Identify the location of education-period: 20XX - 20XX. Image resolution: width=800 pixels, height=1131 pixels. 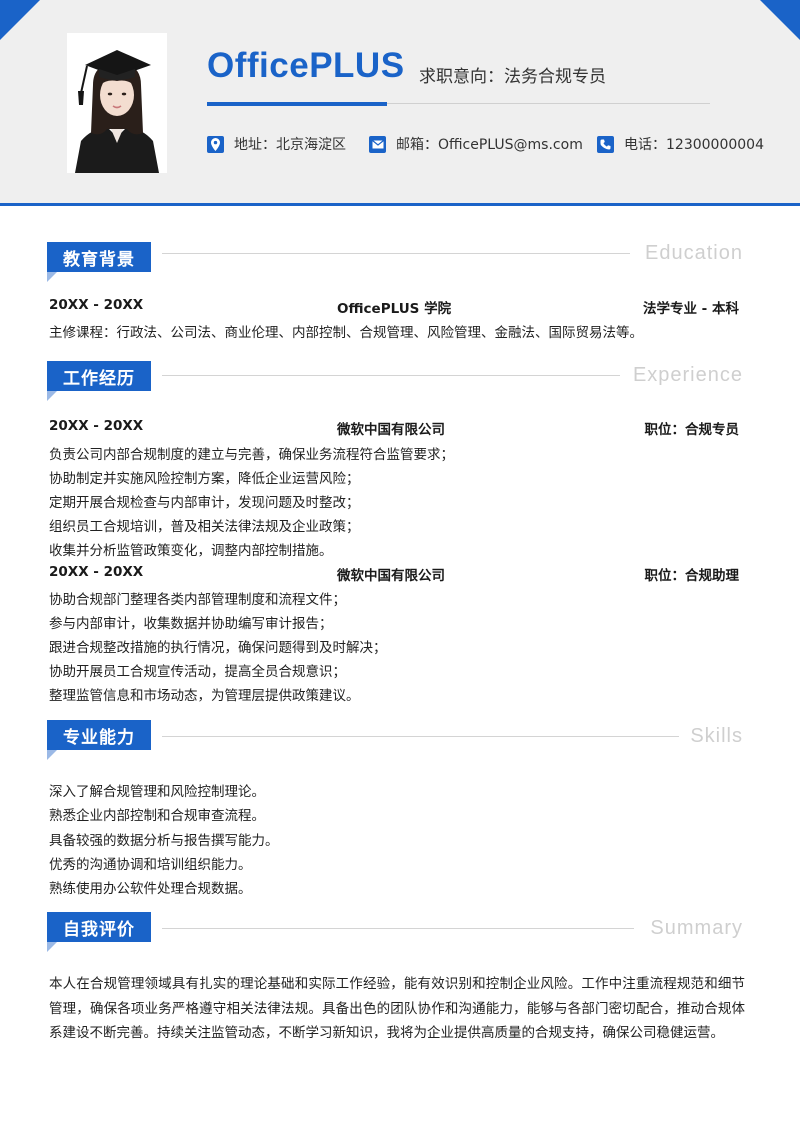
(96, 305).